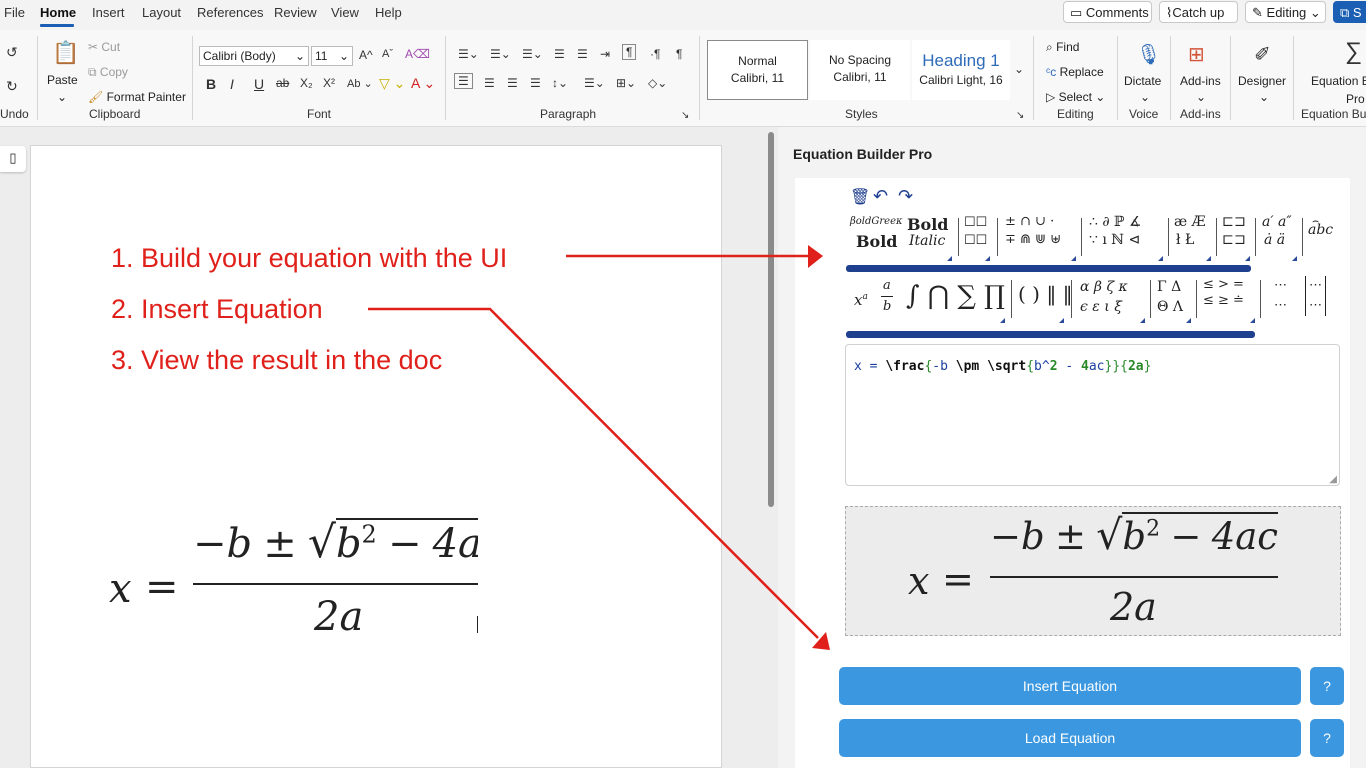 This screenshot has width=1366, height=768. What do you see at coordinates (1223, 284) in the screenshot?
I see `relations-top: ≤ > =` at bounding box center [1223, 284].